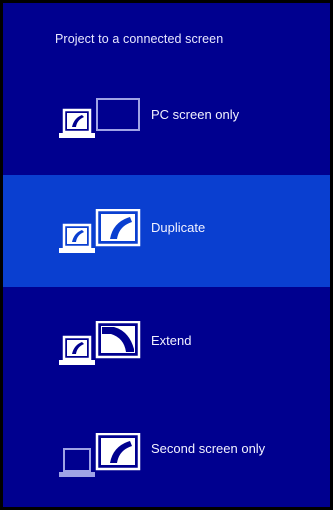 This screenshot has width=333, height=510. I want to click on duplicate-icon, so click(100, 231).